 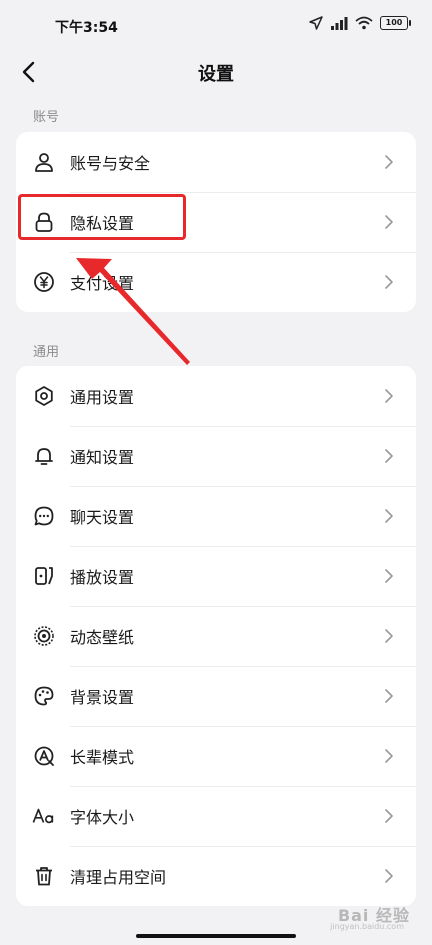 What do you see at coordinates (102, 637) in the screenshot?
I see `settings-item-label: 动态壁纸` at bounding box center [102, 637].